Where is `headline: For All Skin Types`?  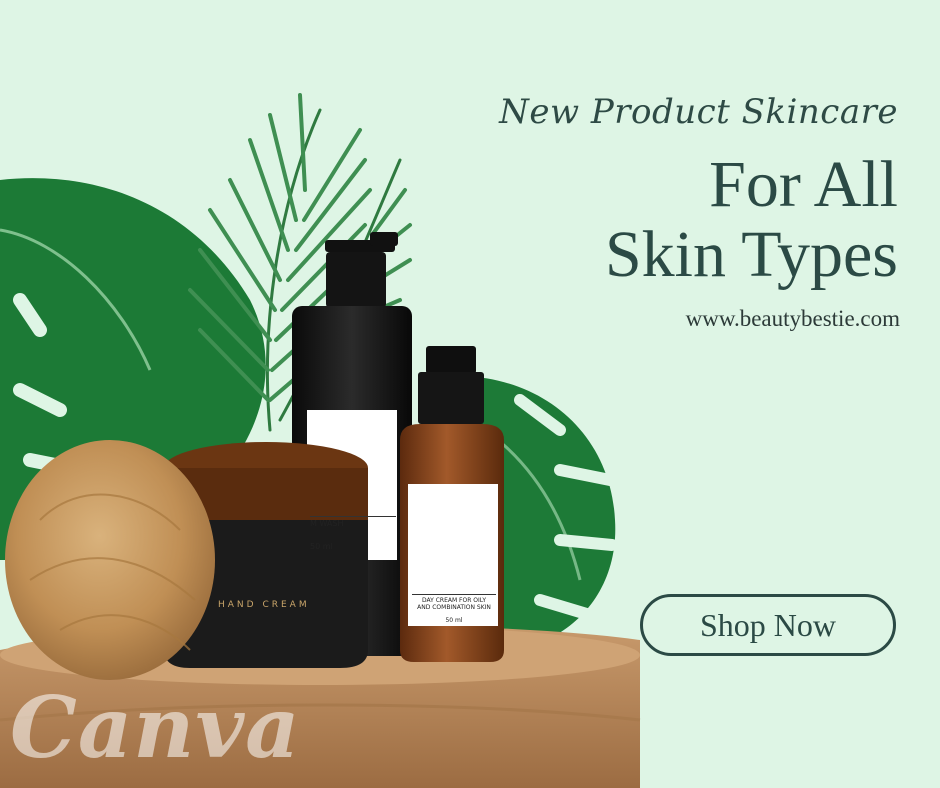
headline: For All Skin Types is located at coordinates (751, 220).